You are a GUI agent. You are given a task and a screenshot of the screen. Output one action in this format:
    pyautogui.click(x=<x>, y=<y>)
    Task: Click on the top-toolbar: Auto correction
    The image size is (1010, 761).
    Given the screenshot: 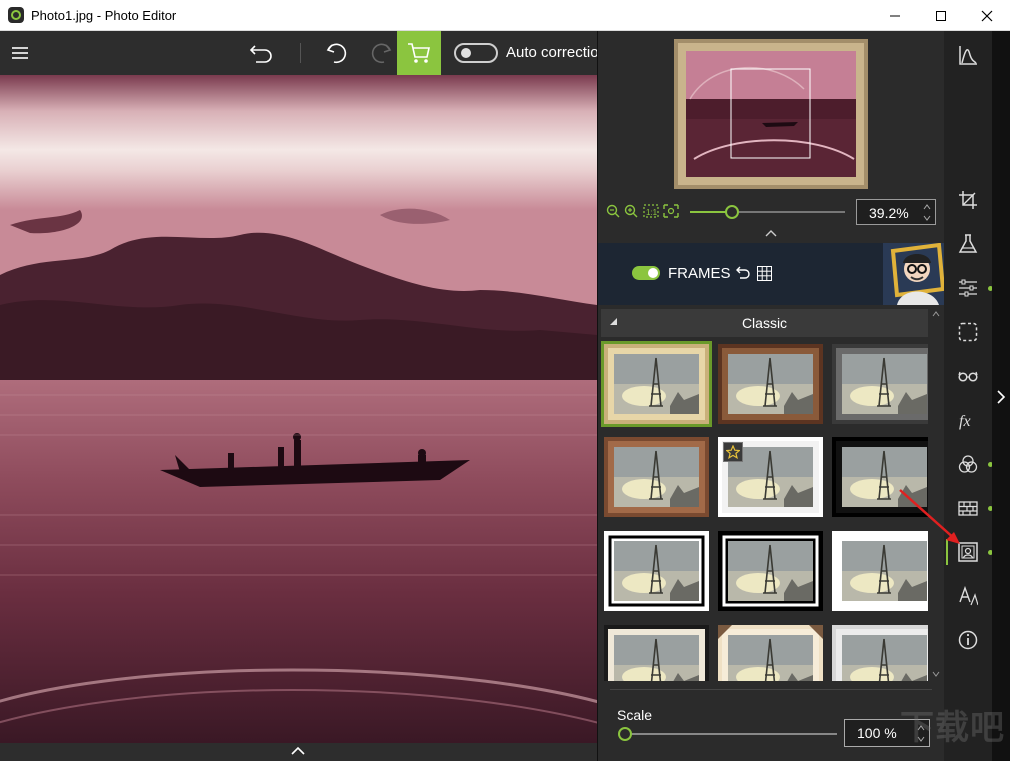 What is the action you would take?
    pyautogui.click(x=298, y=53)
    